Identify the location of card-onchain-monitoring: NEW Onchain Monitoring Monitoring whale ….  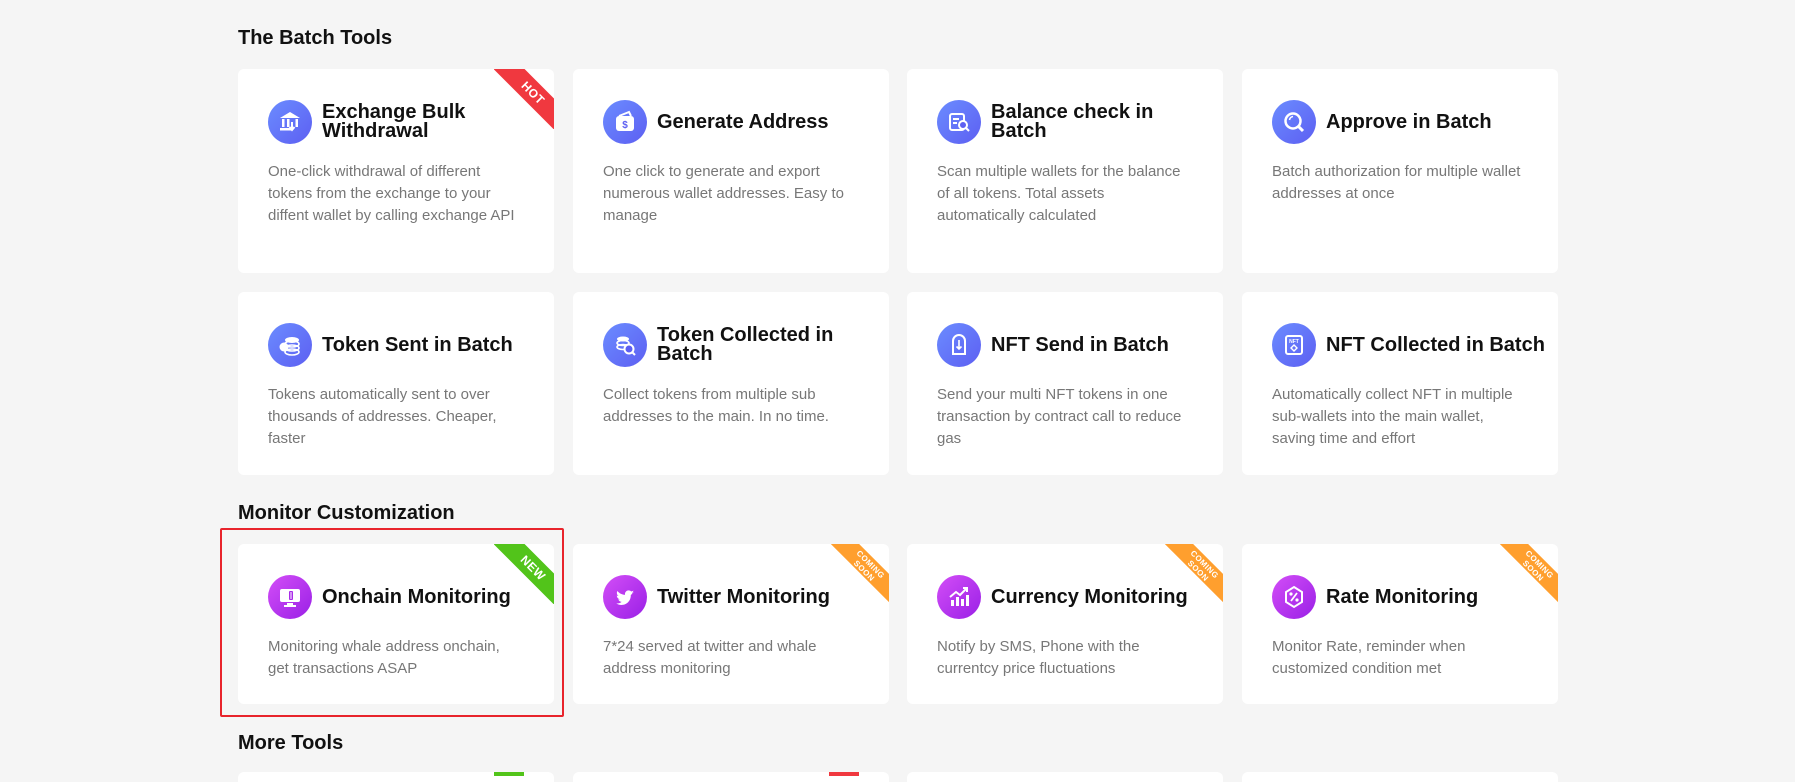
(396, 624).